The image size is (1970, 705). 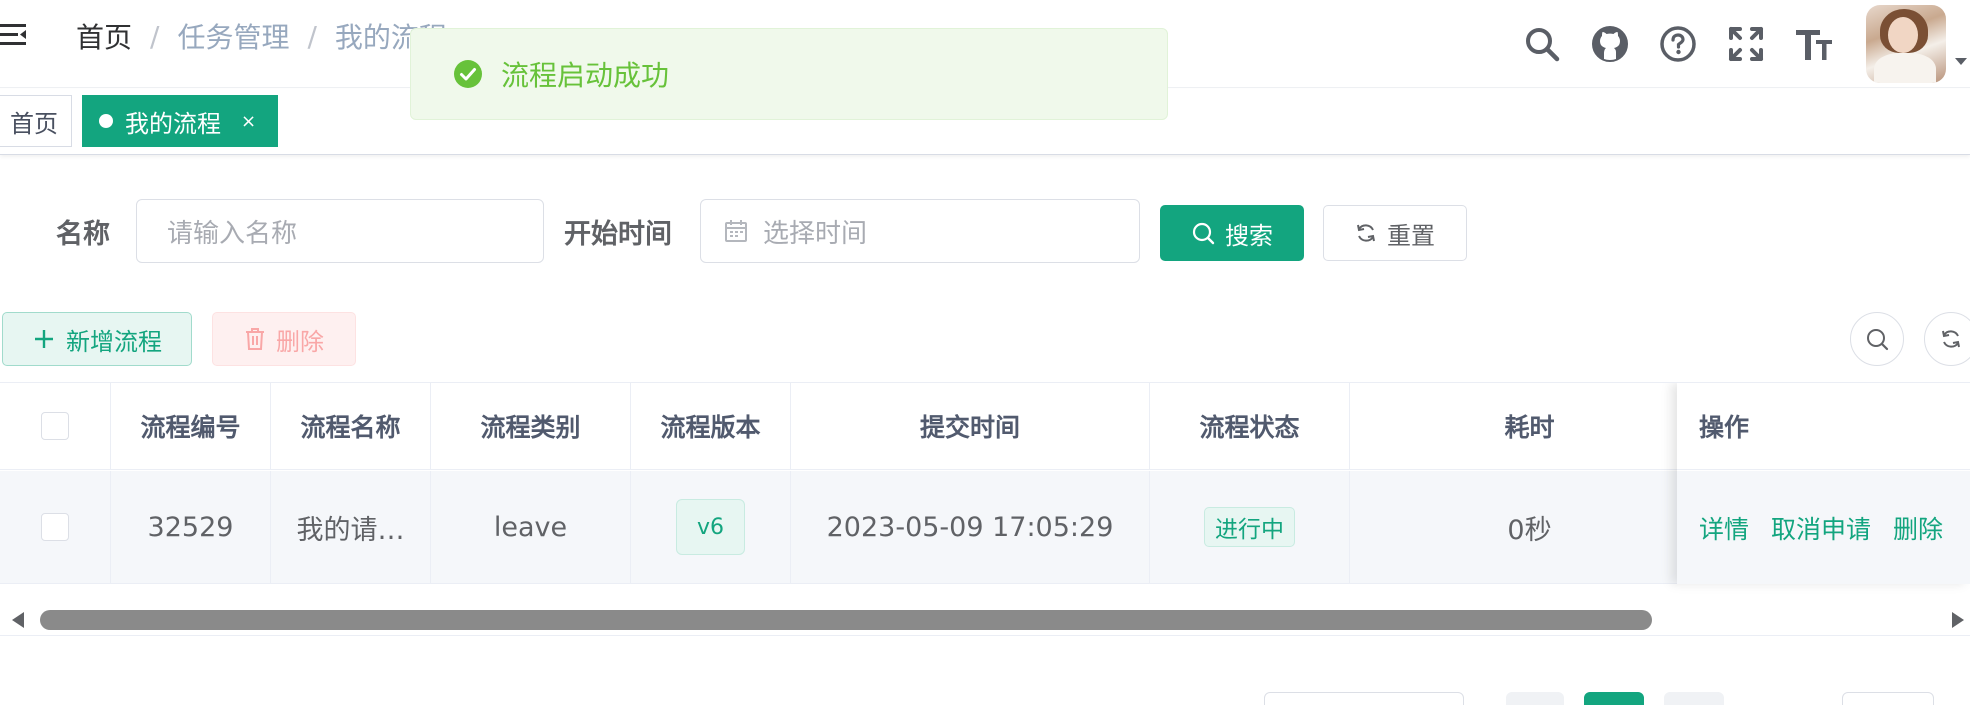 I want to click on header-select-all, so click(x=55, y=426).